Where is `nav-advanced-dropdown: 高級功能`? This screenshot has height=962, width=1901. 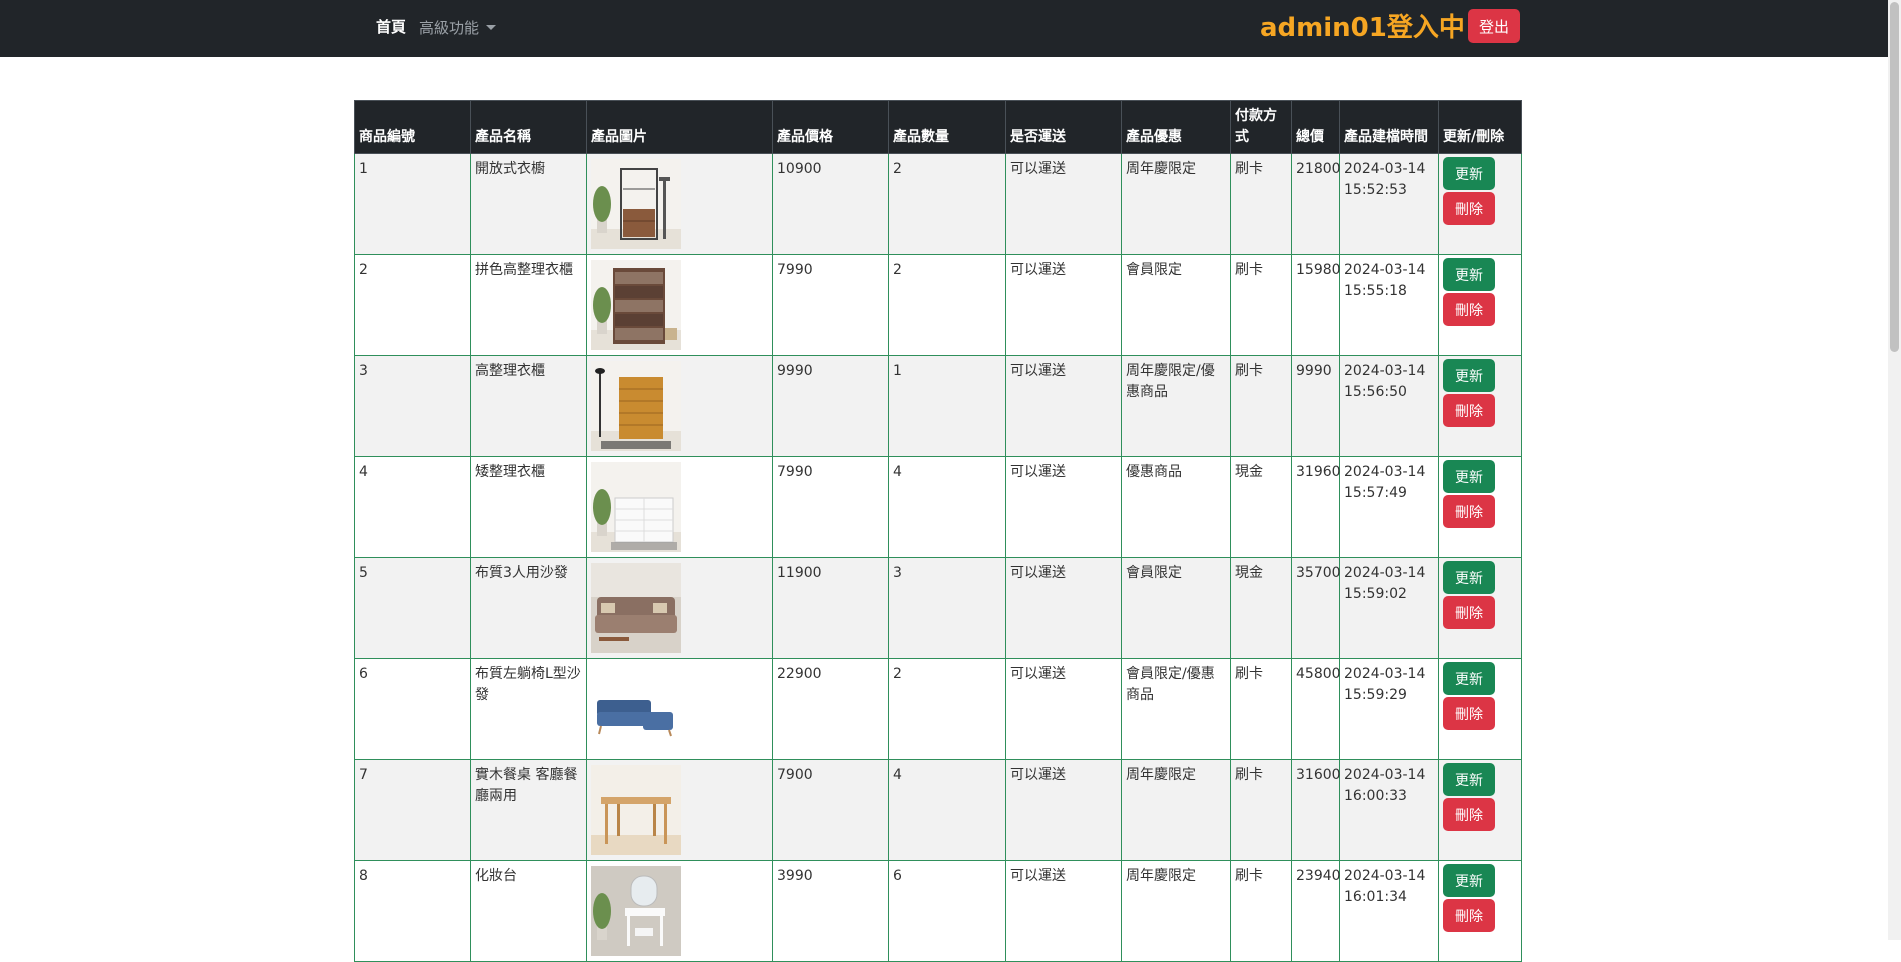 nav-advanced-dropdown: 高級功能 is located at coordinates (458, 27).